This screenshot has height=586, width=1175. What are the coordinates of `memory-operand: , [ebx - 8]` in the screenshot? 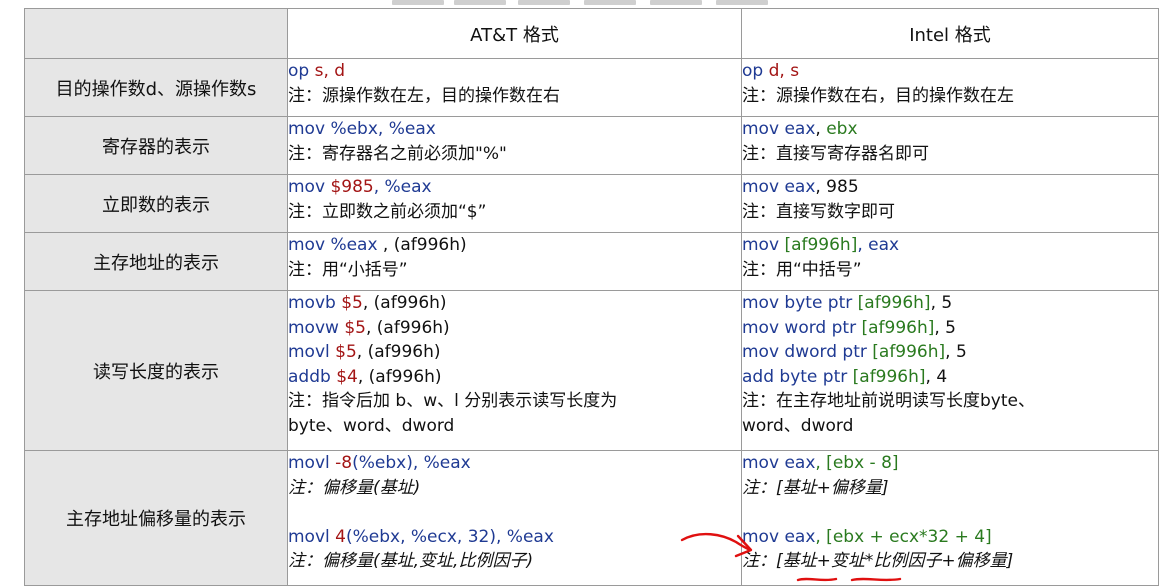 It's located at (857, 463).